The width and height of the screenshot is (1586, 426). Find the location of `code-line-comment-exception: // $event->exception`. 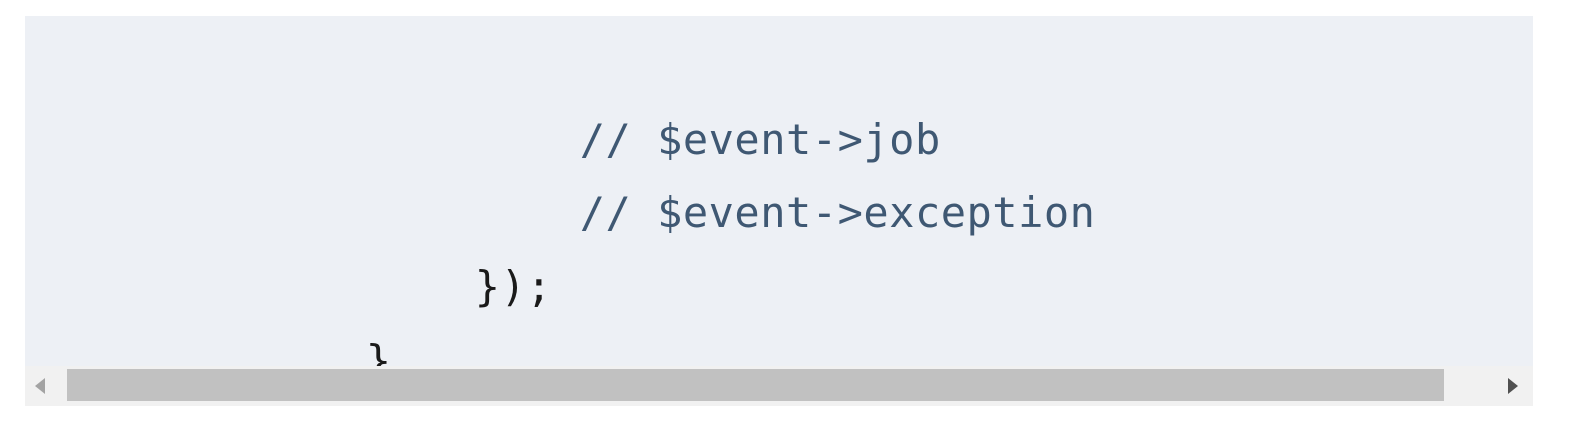

code-line-comment-exception: // $event->exception is located at coordinates (760, 171).